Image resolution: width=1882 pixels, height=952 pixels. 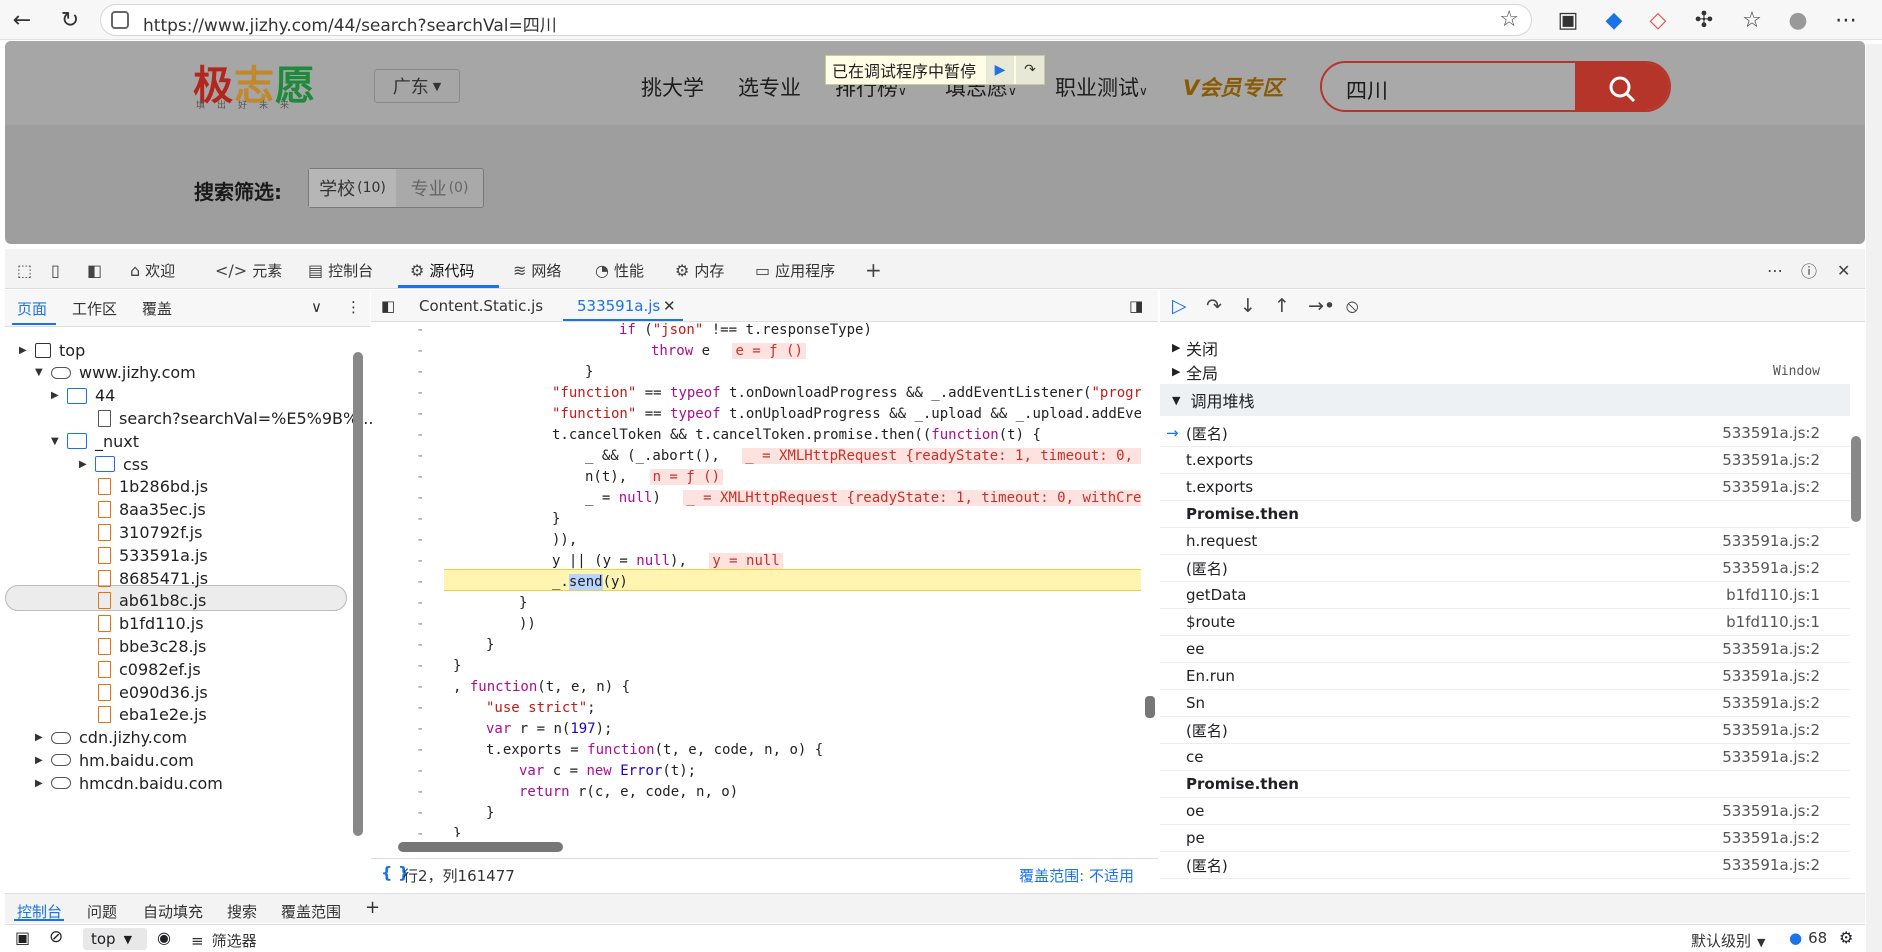 I want to click on bird-extension-icon: ◆, so click(x=1614, y=20).